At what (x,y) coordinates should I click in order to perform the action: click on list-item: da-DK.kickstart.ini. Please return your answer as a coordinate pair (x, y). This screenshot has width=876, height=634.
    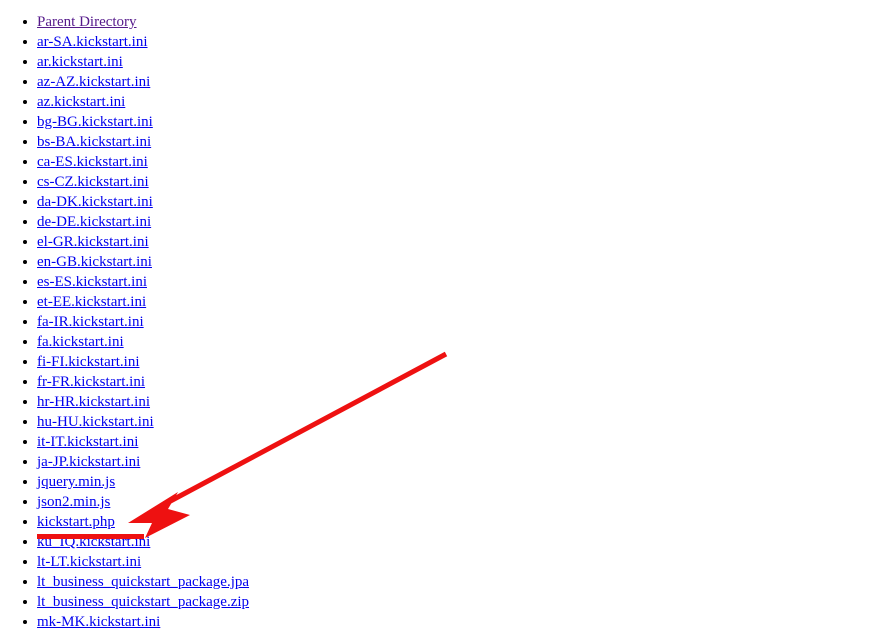
    Looking at the image, I should click on (124, 202).